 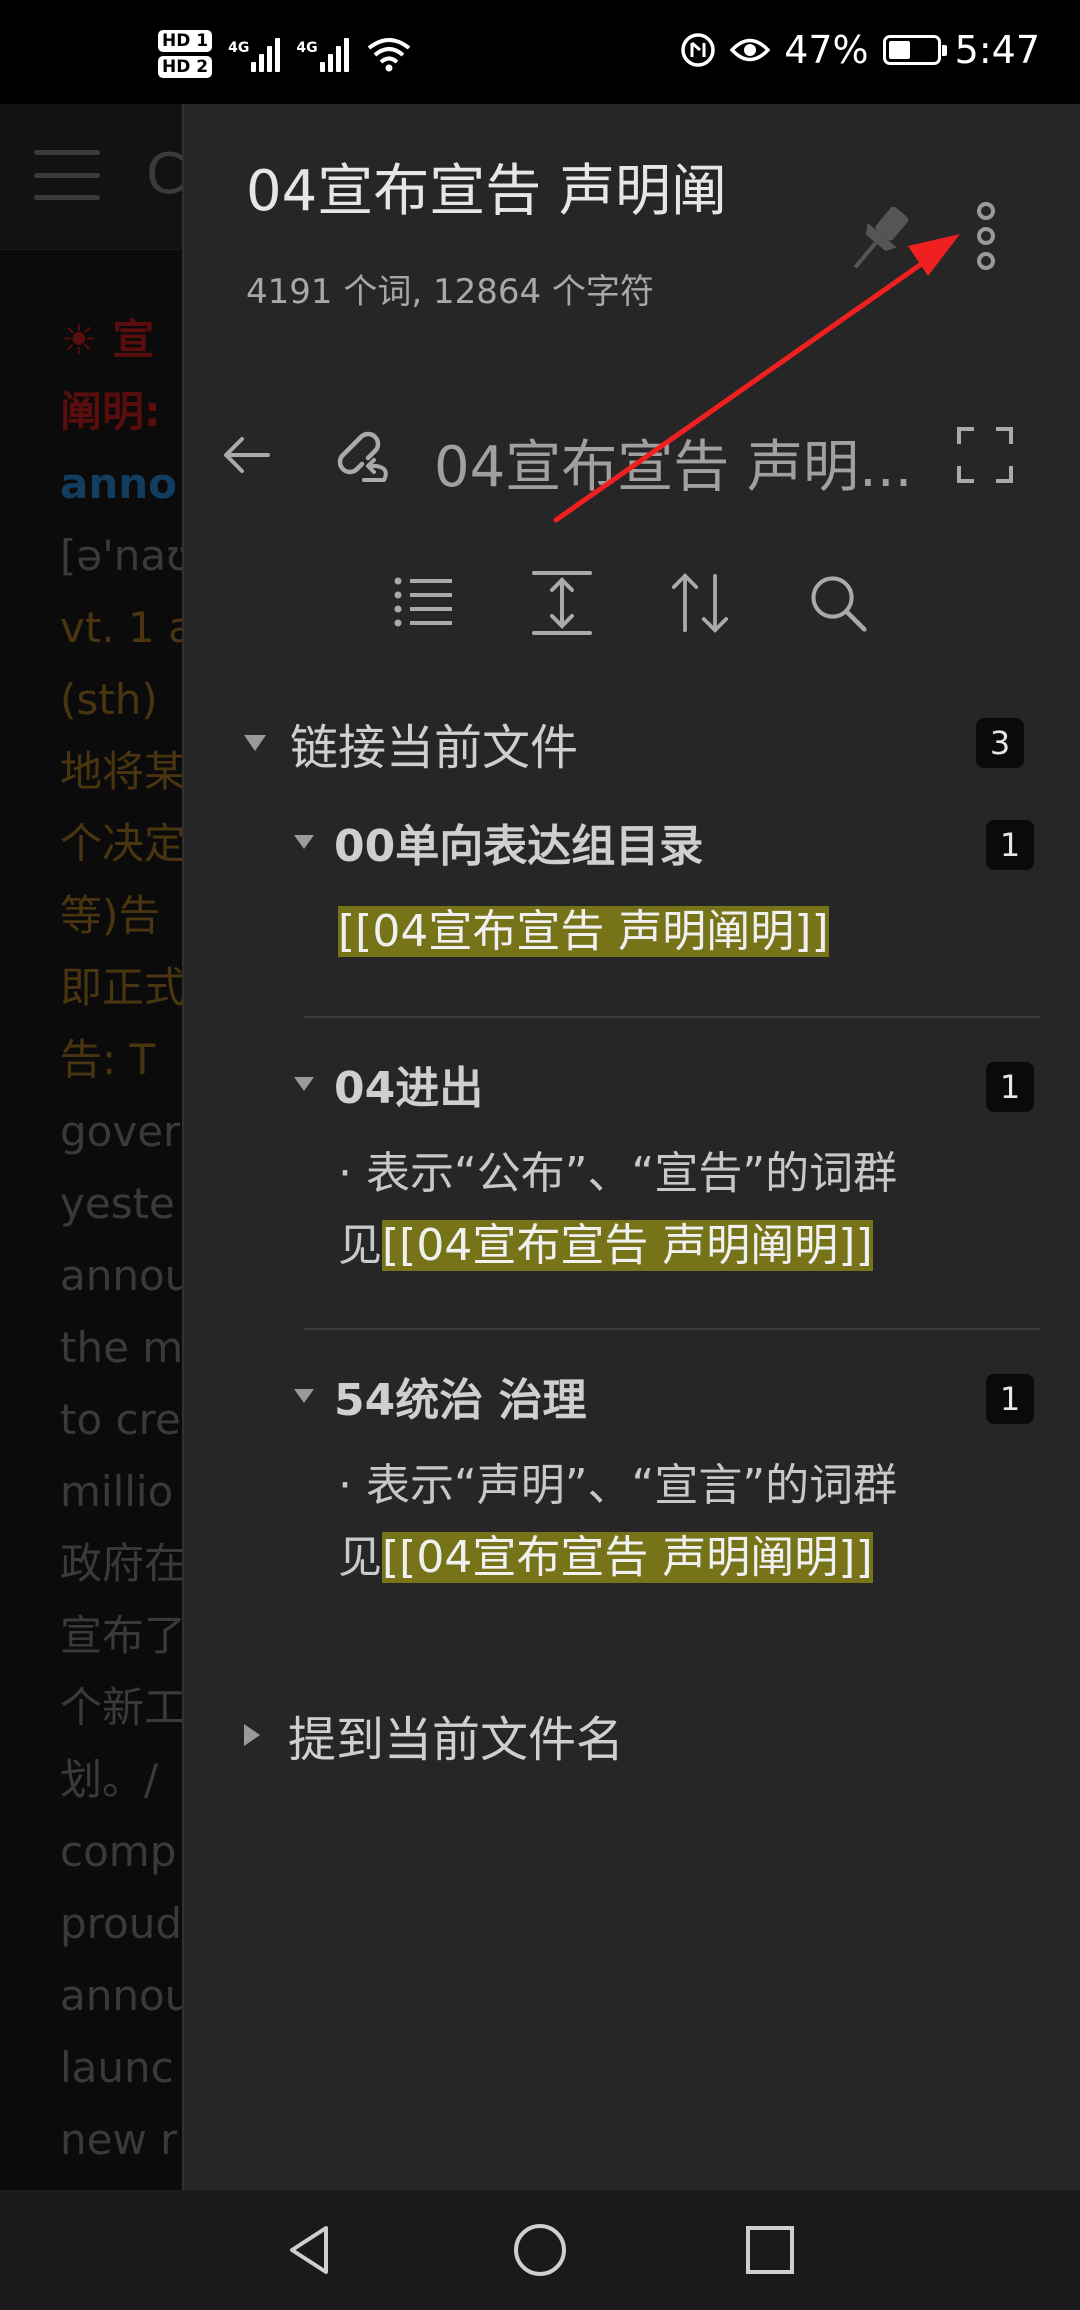 I want to click on square-recents-icon, so click(x=770, y=2250).